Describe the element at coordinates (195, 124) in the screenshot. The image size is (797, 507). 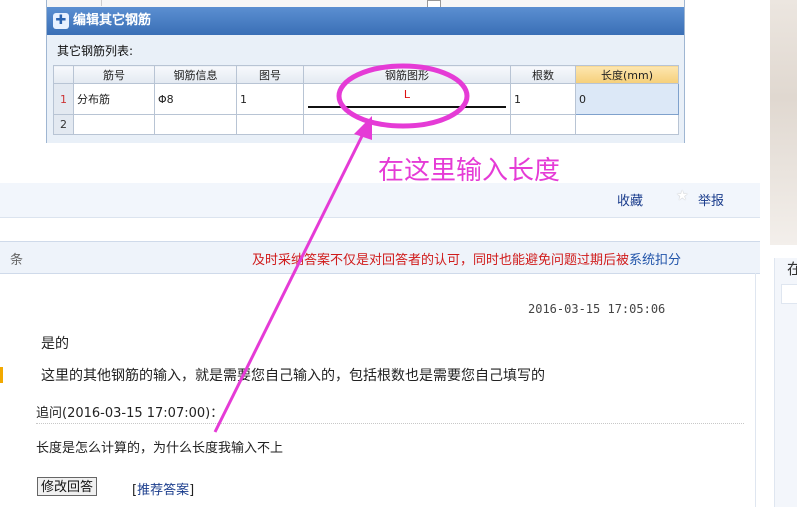
I see `cell-info` at that location.